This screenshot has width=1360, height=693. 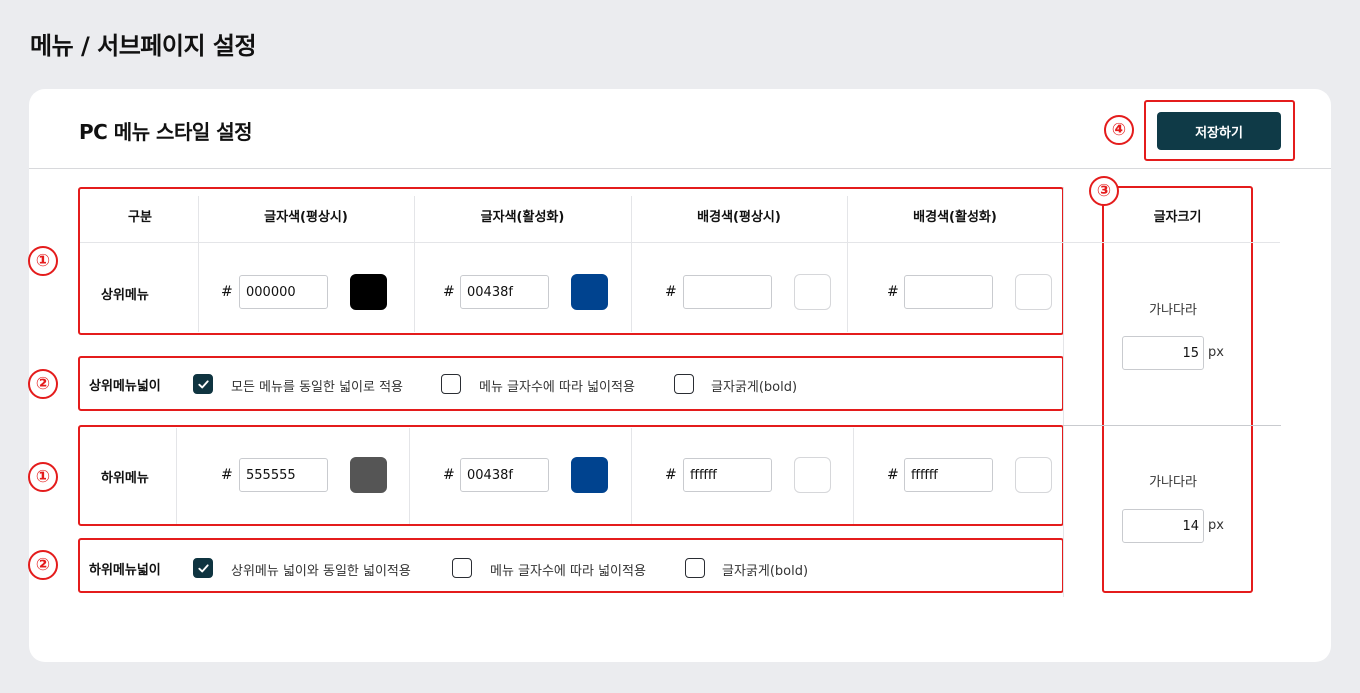 What do you see at coordinates (43, 384) in the screenshot?
I see `badge-2-top: ②` at bounding box center [43, 384].